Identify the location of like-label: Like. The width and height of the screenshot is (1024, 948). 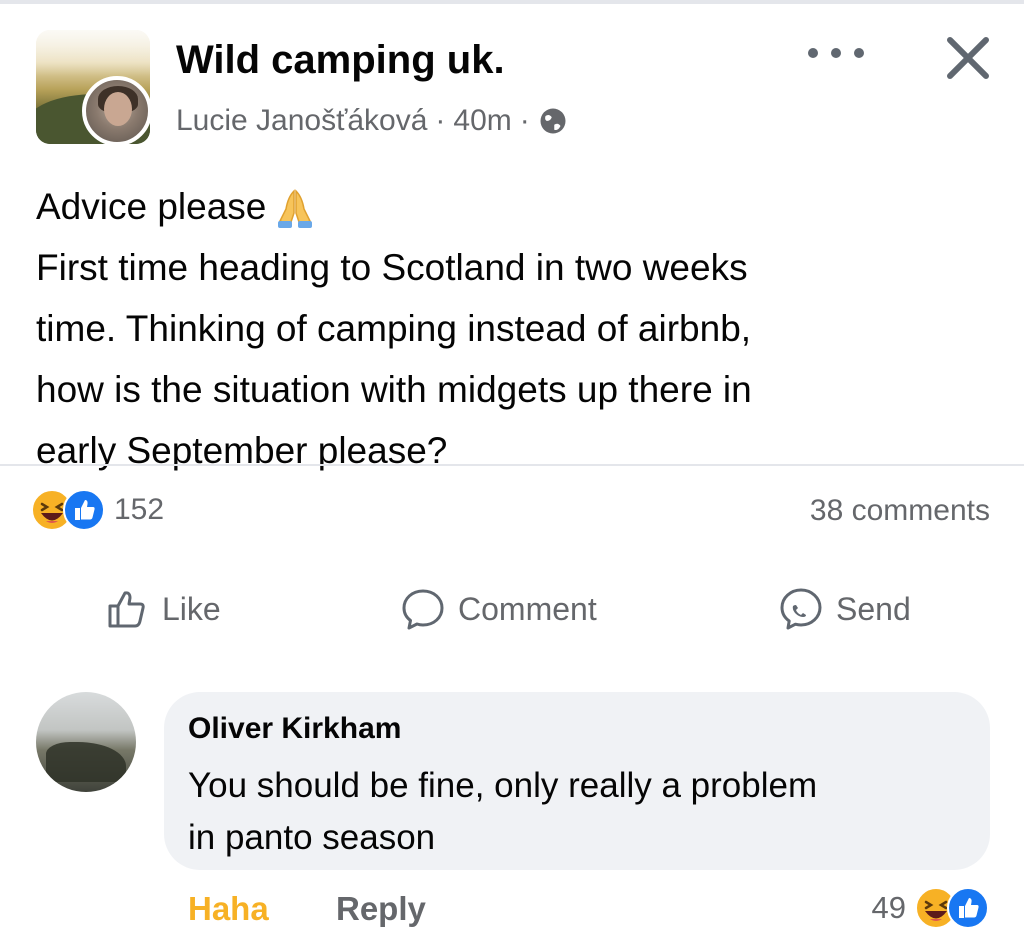
(191, 608).